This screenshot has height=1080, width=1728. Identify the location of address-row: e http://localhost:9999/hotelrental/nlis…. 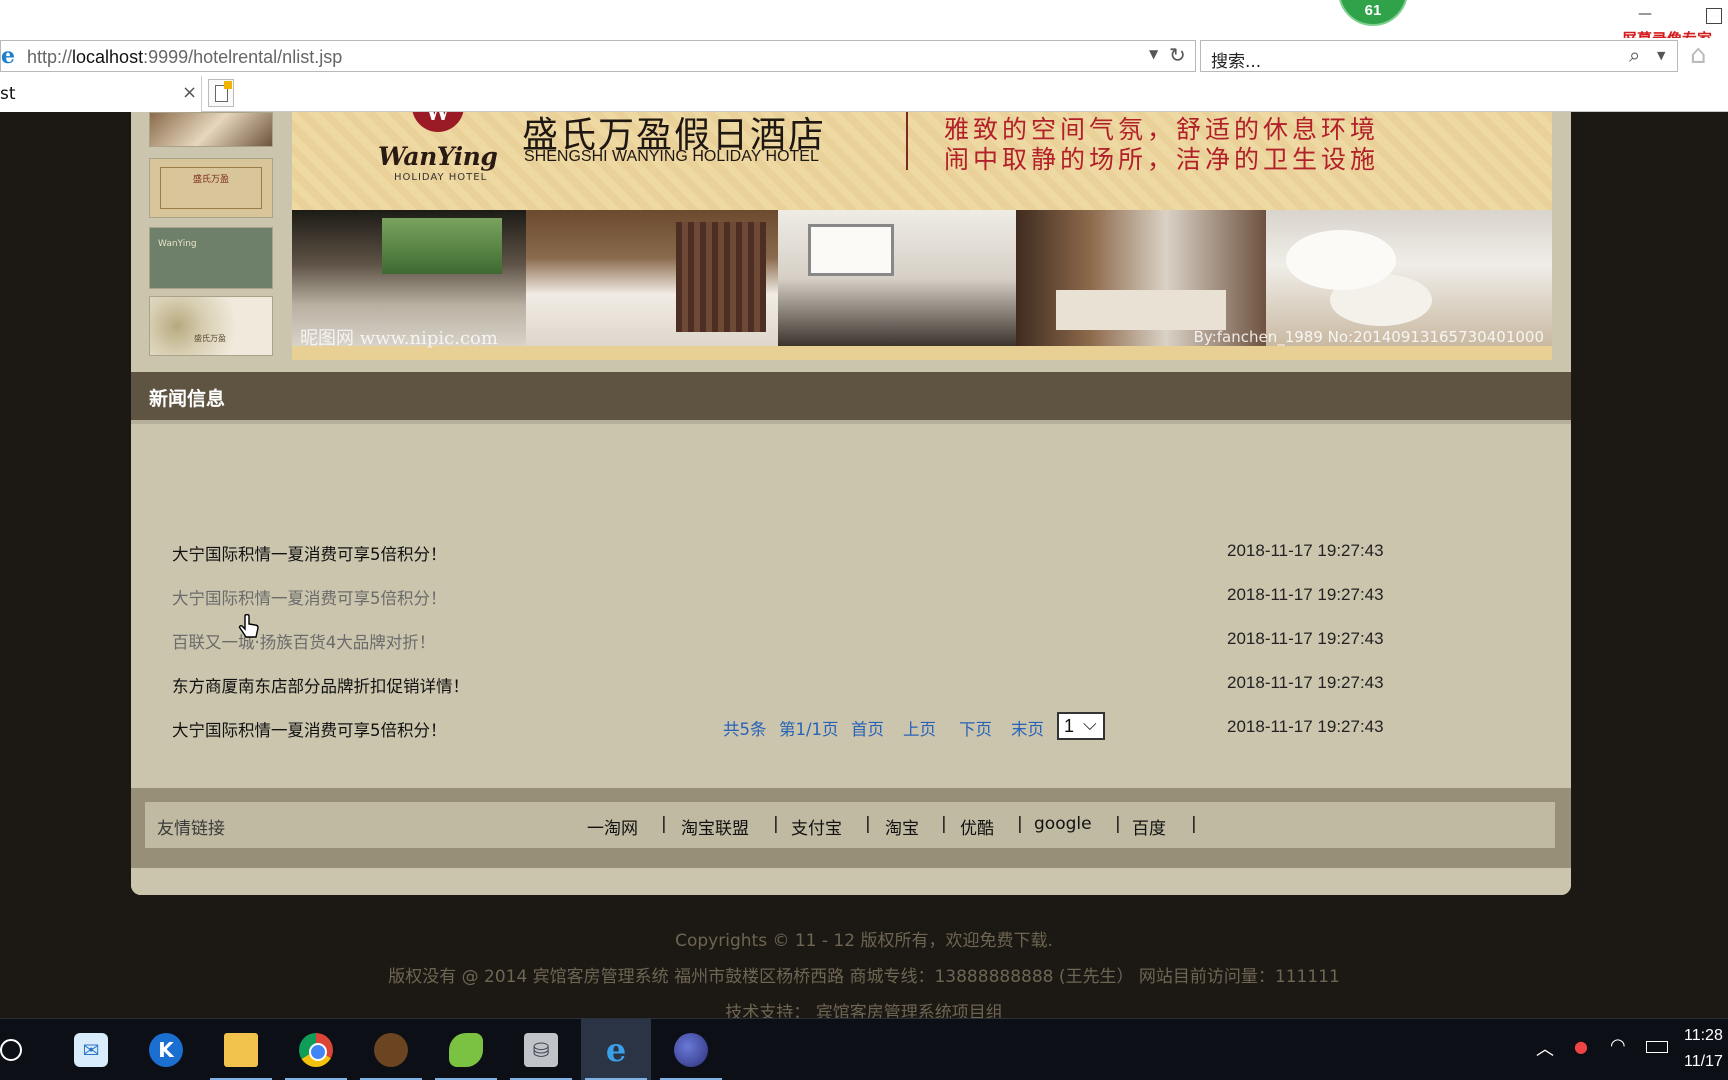
(864, 56).